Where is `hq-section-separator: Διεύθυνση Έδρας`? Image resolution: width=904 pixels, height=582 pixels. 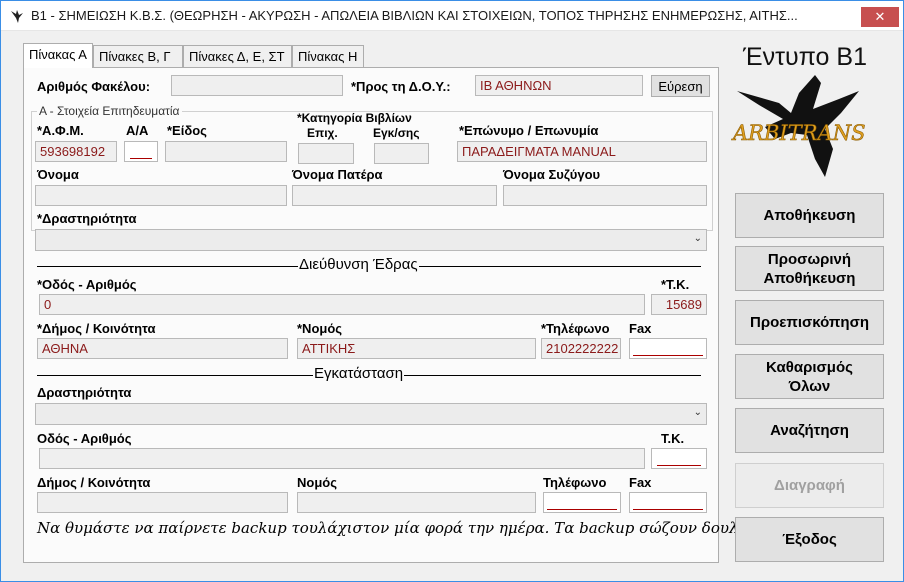
hq-section-separator: Διεύθυνση Έδρας is located at coordinates (369, 264).